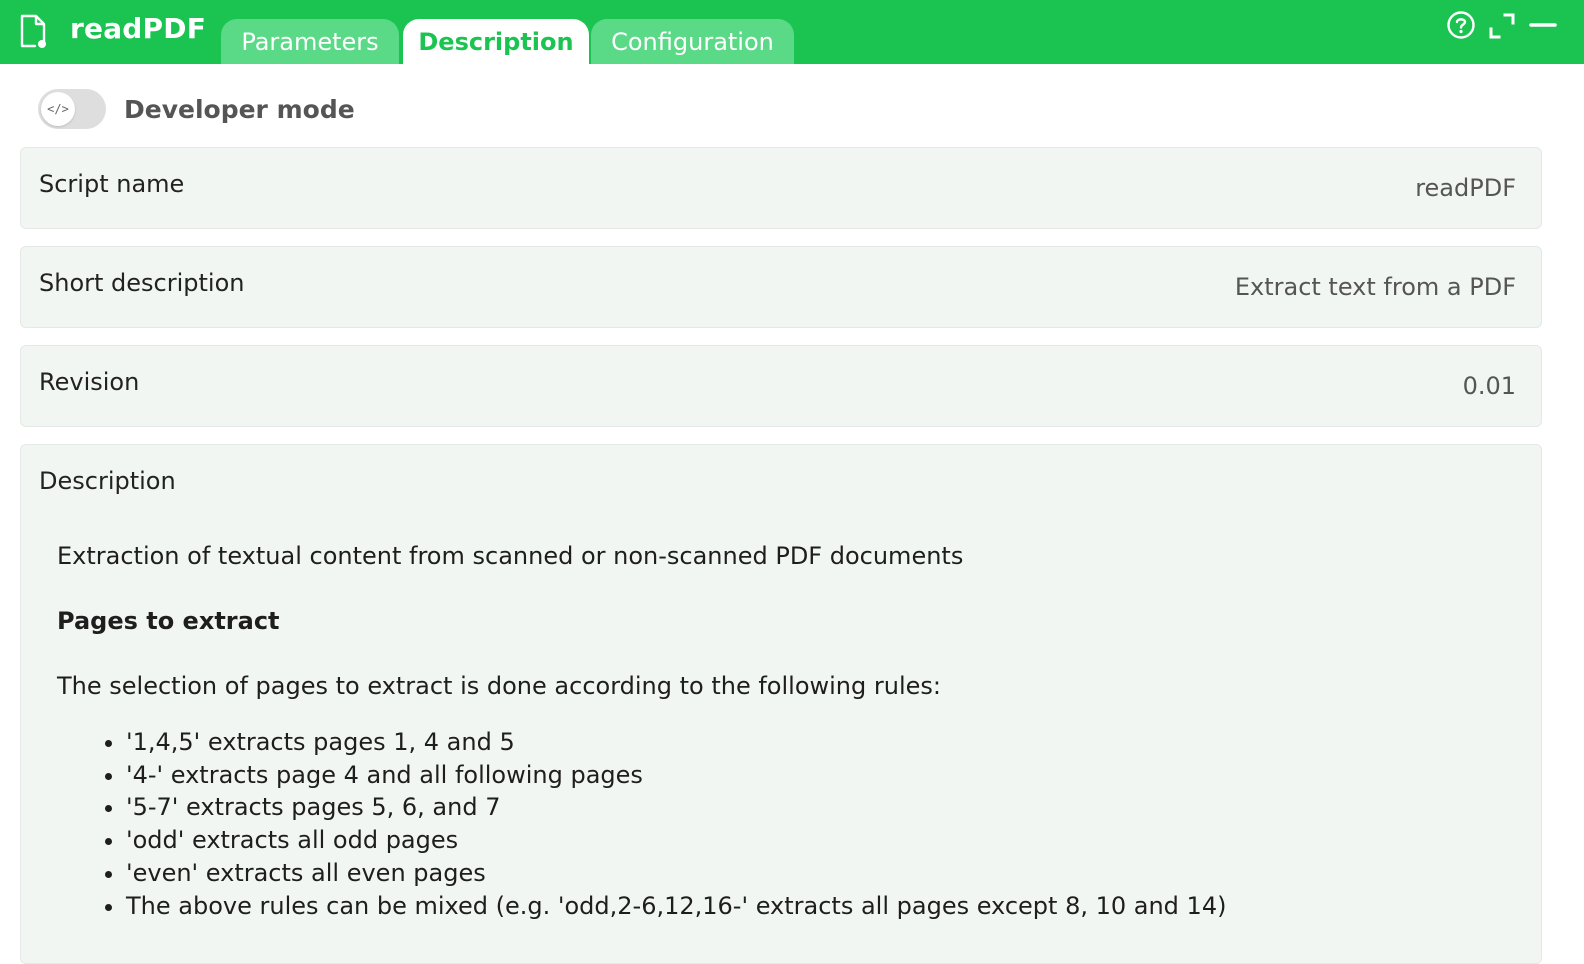 The image size is (1584, 964). I want to click on script-name-value: readPDF, so click(1465, 188).